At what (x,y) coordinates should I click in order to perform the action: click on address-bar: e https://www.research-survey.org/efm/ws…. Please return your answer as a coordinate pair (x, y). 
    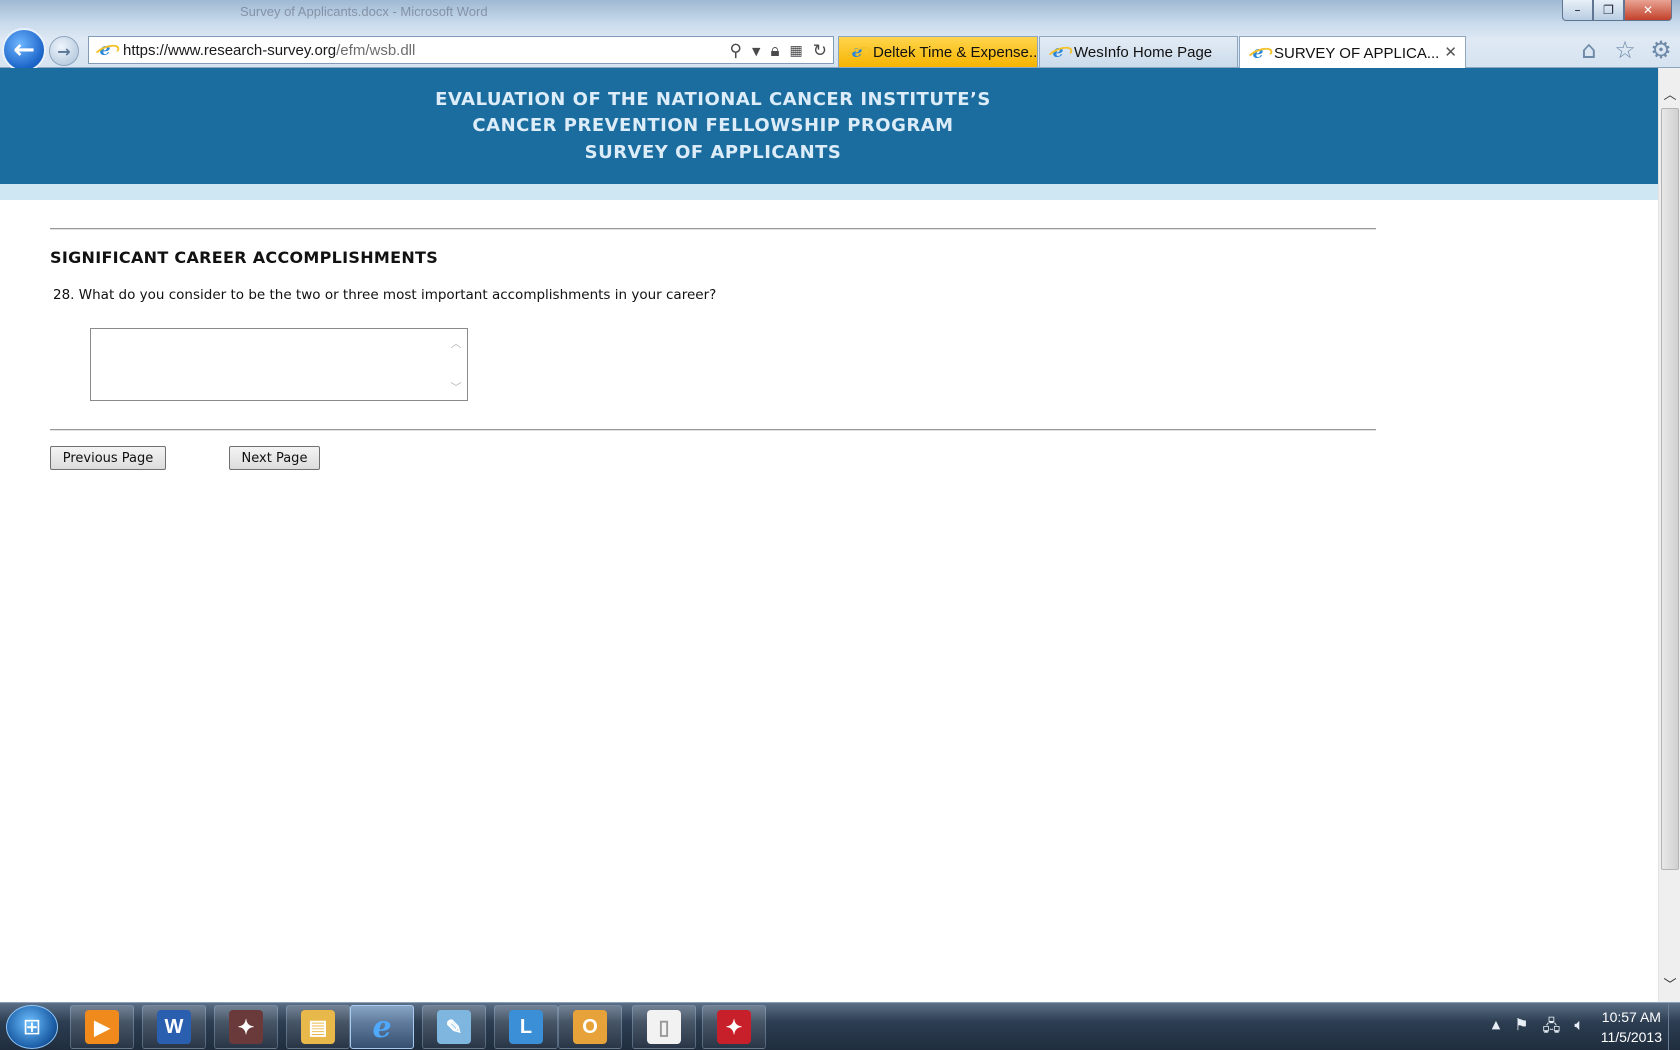
    Looking at the image, I should click on (461, 50).